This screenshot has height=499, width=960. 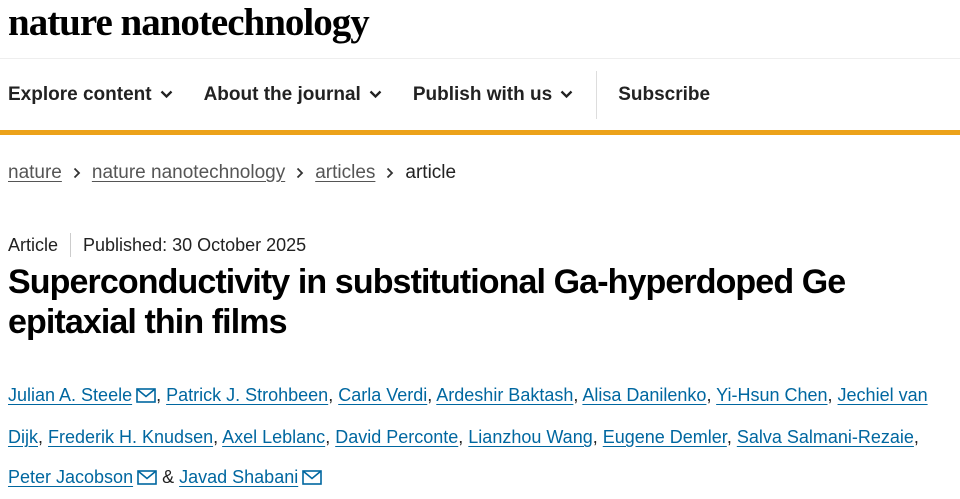 I want to click on breadcrumb-nature: nature, so click(x=35, y=173).